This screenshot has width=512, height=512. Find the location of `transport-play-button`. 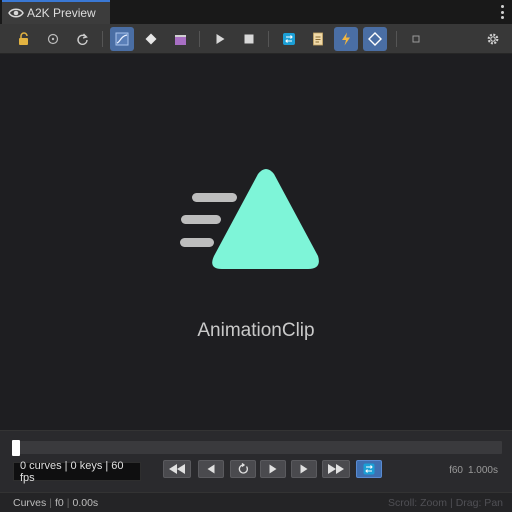

transport-play-button is located at coordinates (273, 469).